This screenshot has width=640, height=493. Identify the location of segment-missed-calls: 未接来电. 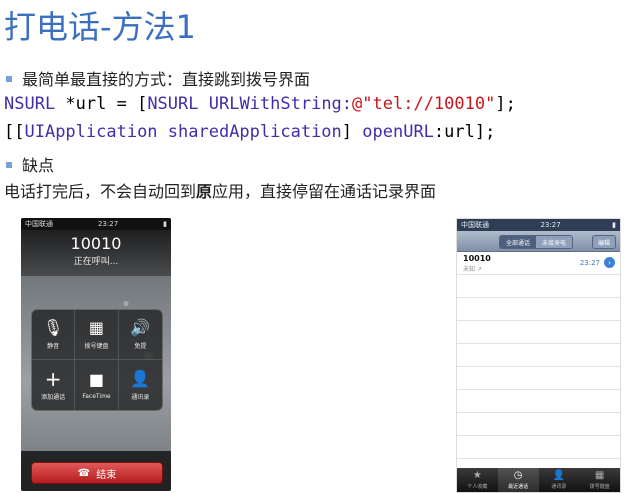
(554, 242).